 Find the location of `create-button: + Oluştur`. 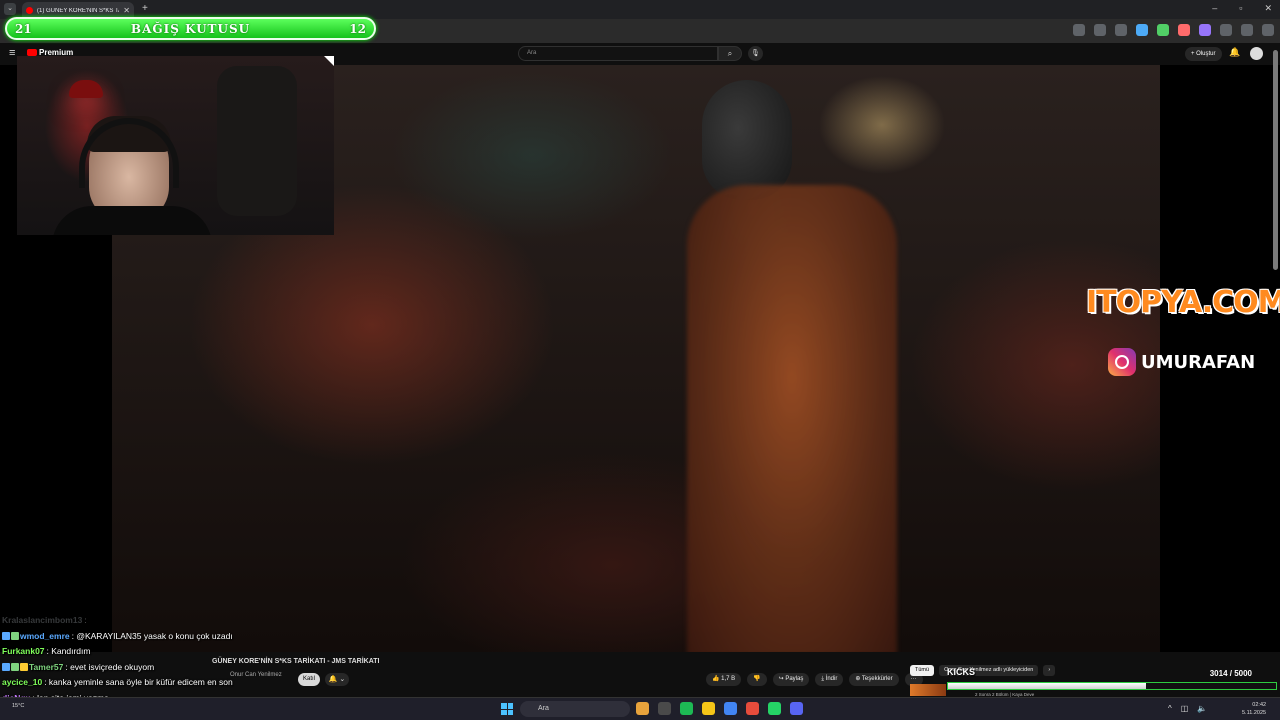

create-button: + Oluştur is located at coordinates (1203, 54).